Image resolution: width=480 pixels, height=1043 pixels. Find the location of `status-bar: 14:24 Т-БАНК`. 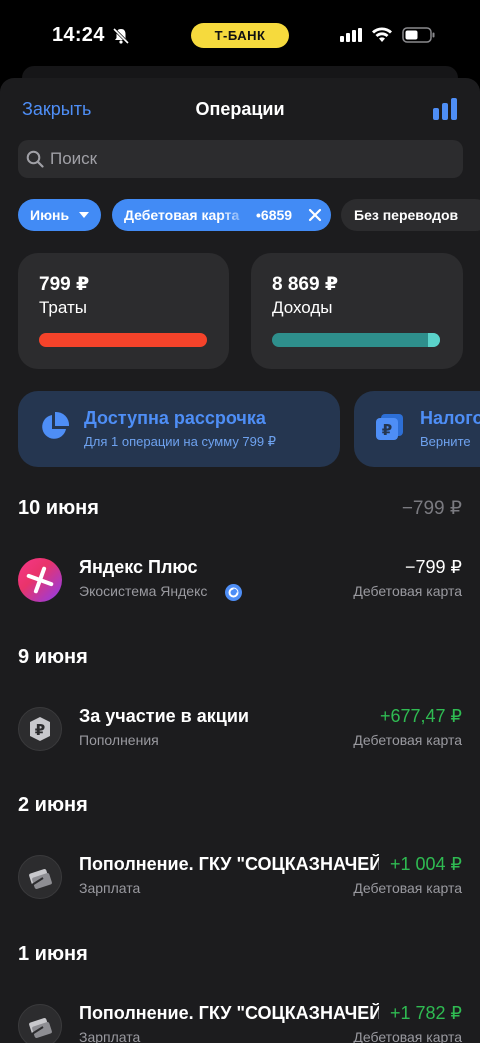

status-bar: 14:24 Т-БАНК is located at coordinates (240, 35).